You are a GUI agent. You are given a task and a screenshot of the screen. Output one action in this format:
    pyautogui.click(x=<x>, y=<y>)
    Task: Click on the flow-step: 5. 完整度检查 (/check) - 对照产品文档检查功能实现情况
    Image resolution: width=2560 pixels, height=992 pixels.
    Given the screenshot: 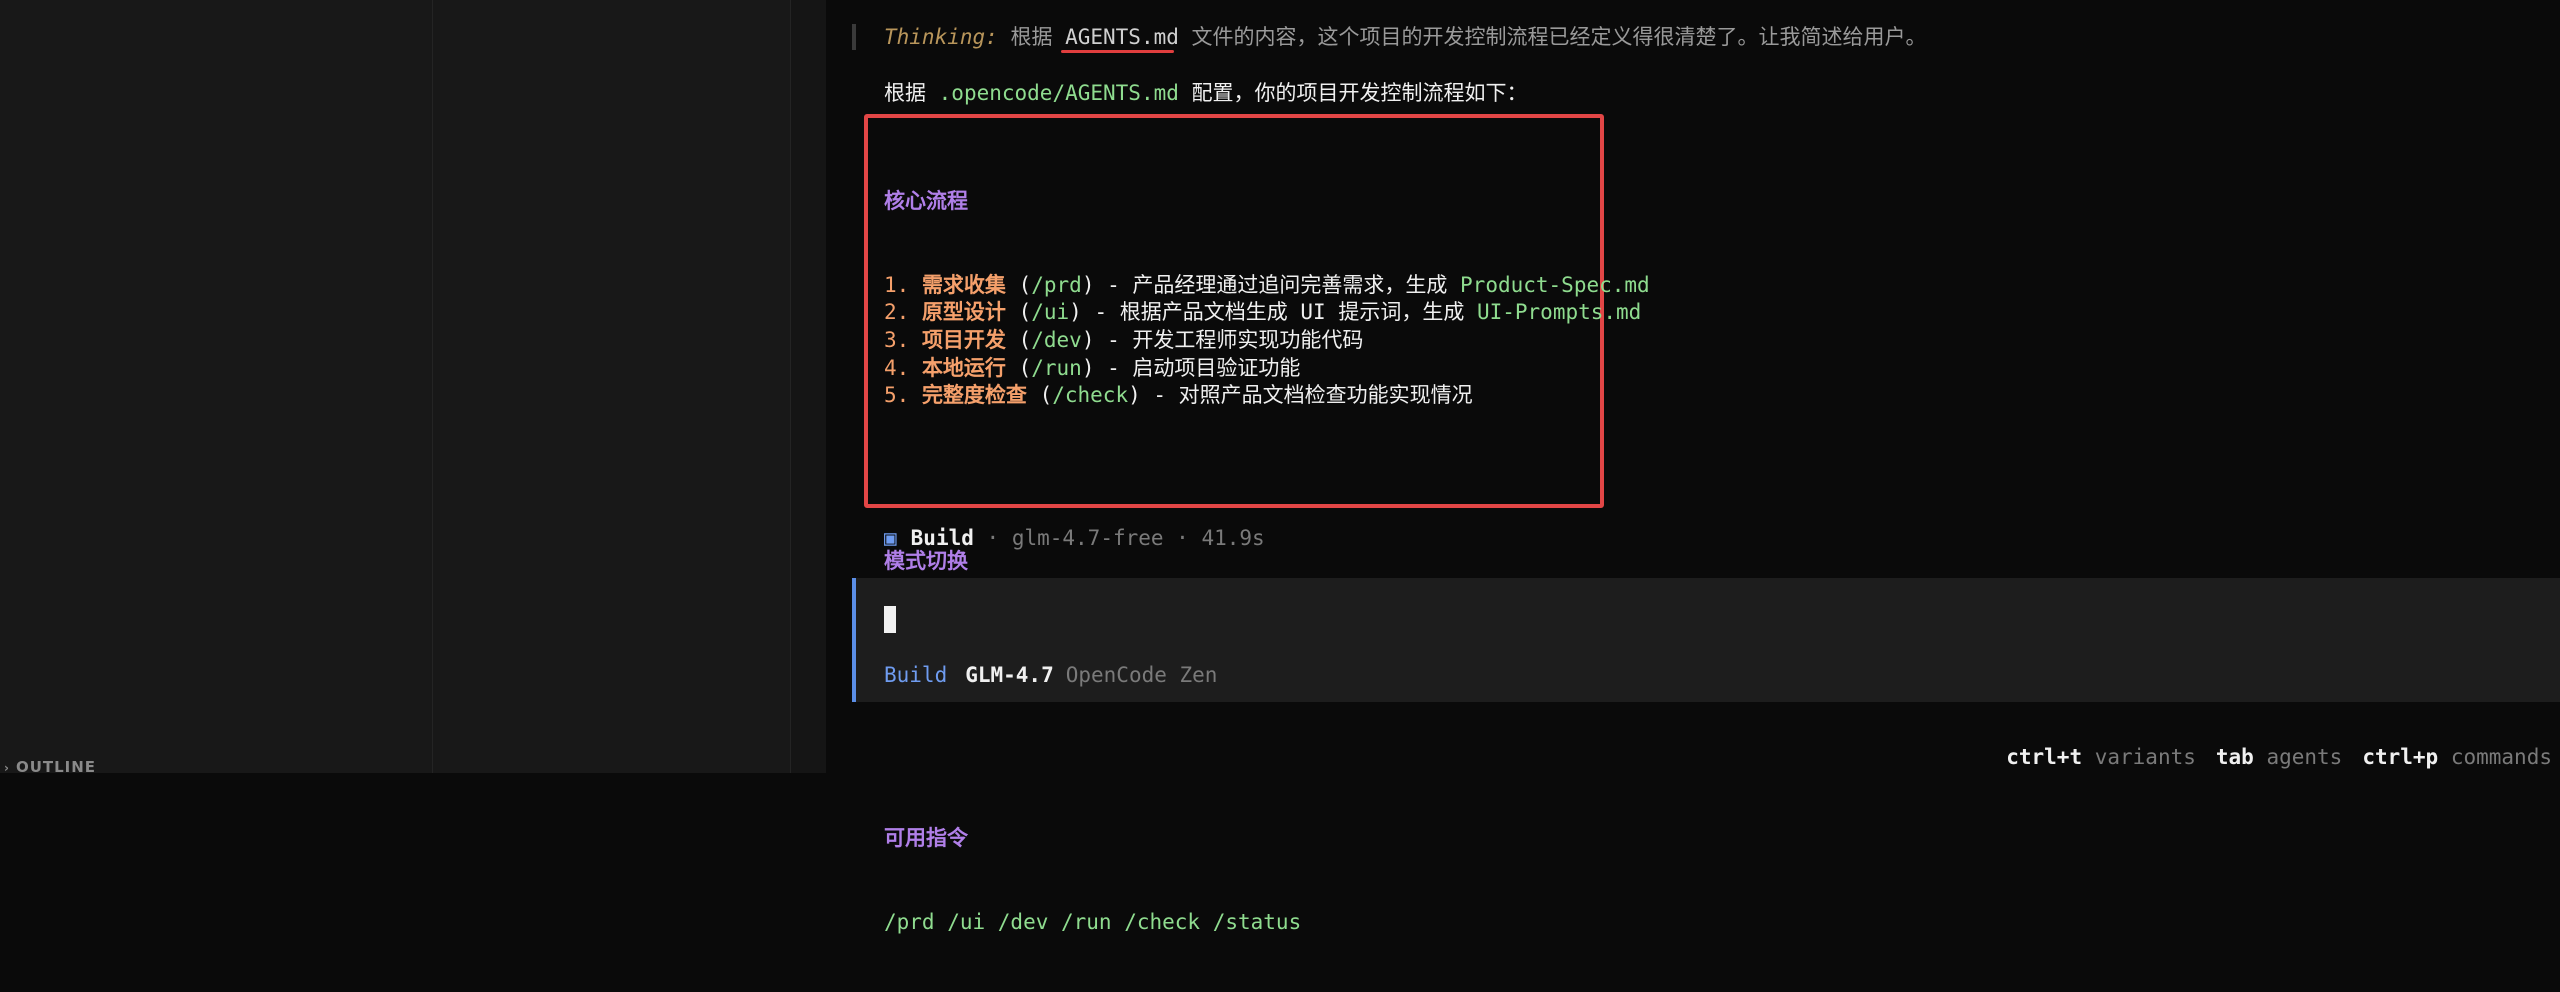 What is the action you would take?
    pyautogui.click(x=1178, y=395)
    